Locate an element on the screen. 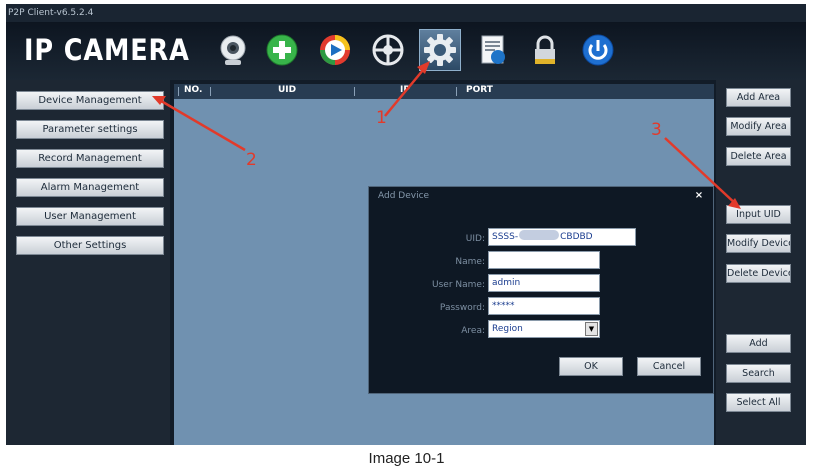 The width and height of the screenshot is (813, 474). password-input: ***** is located at coordinates (544, 306).